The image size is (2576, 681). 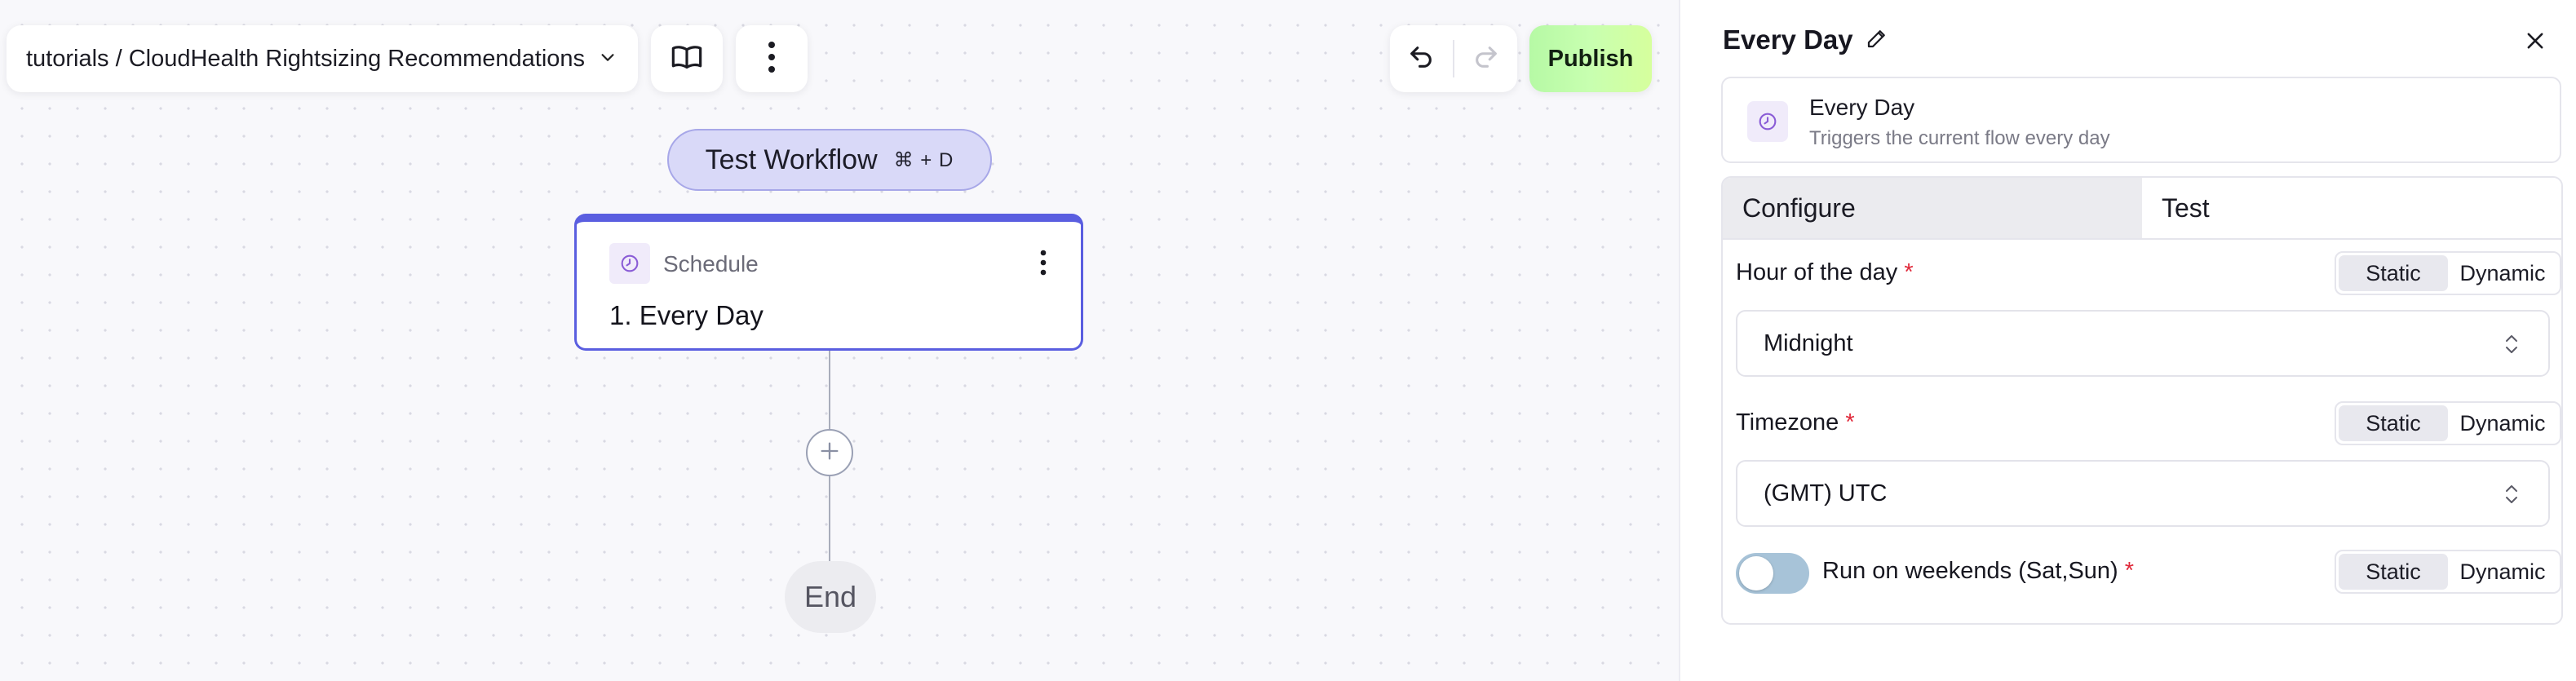 What do you see at coordinates (2393, 273) in the screenshot?
I see `hour-mode-static: Static` at bounding box center [2393, 273].